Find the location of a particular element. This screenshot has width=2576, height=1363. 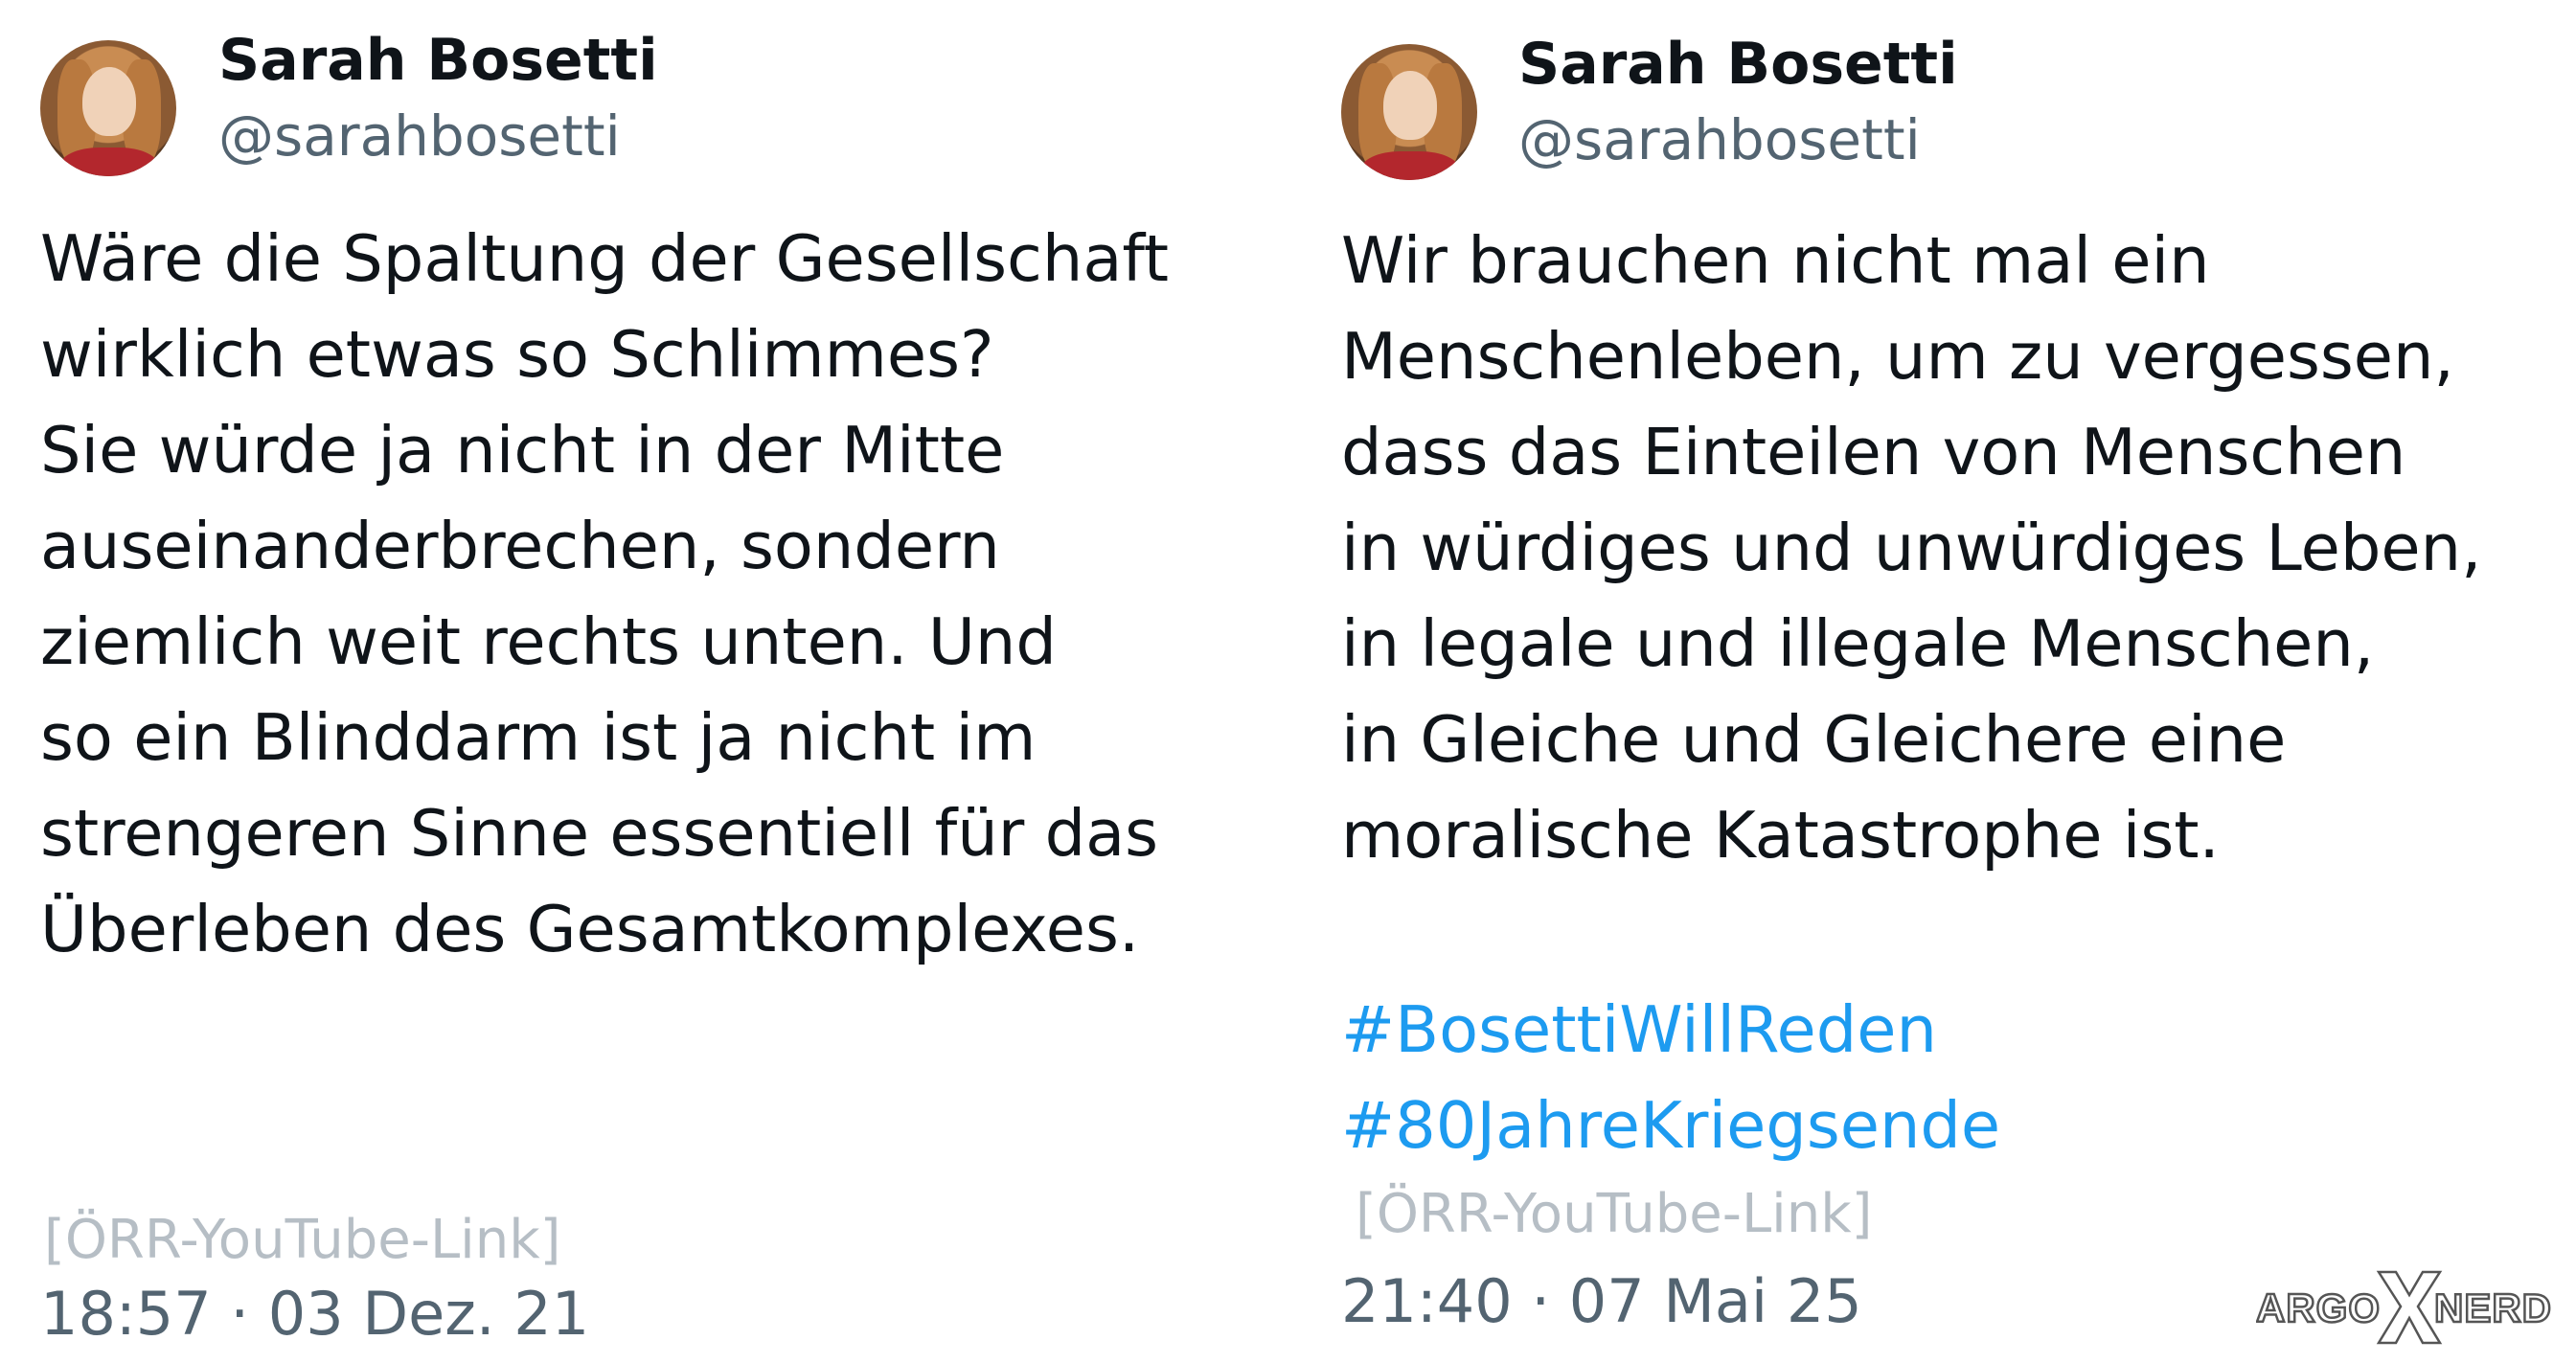

tweet-text-line: in würdiges und unwürdiges Leben, is located at coordinates (1911, 548).